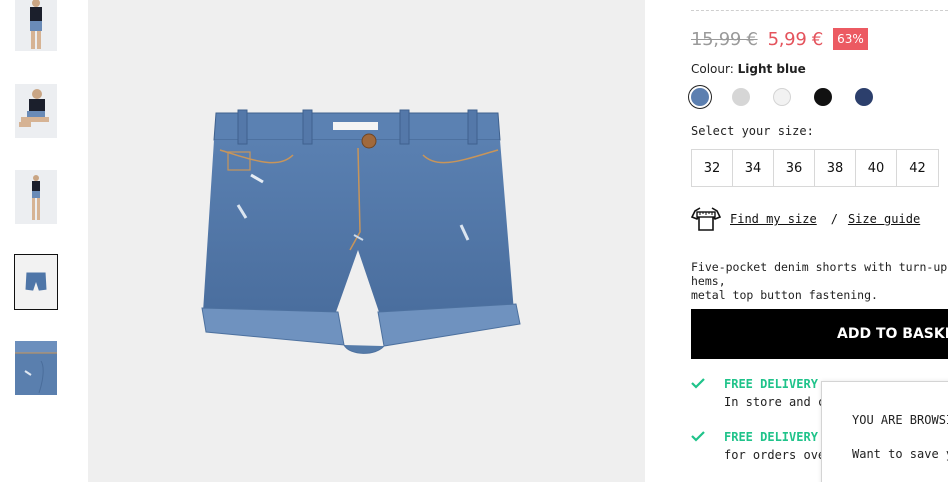 This screenshot has width=948, height=482. What do you see at coordinates (724, 39) in the screenshot?
I see `old-price: 15,99 €` at bounding box center [724, 39].